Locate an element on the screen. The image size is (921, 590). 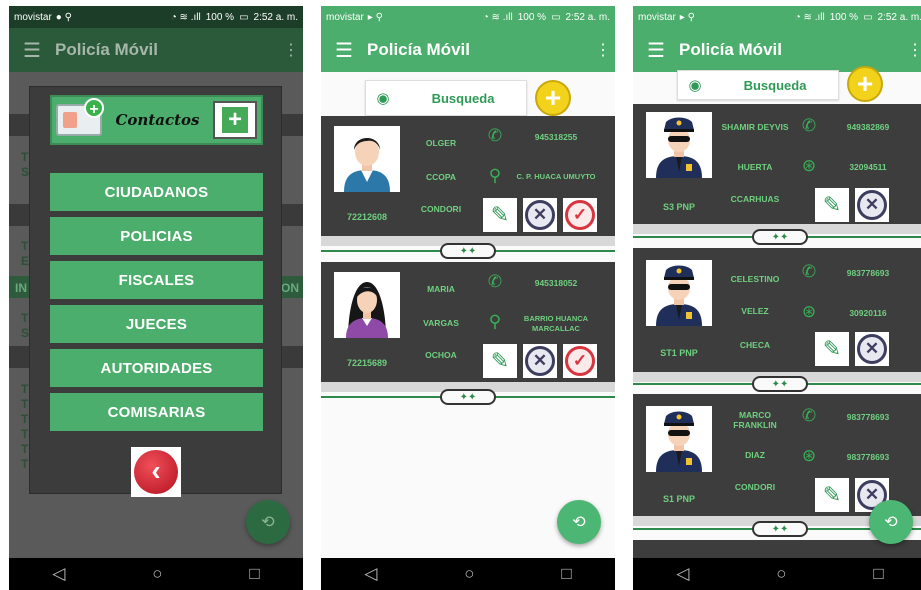
officer-rank: S1 PNP is located at coordinates (678, 499).